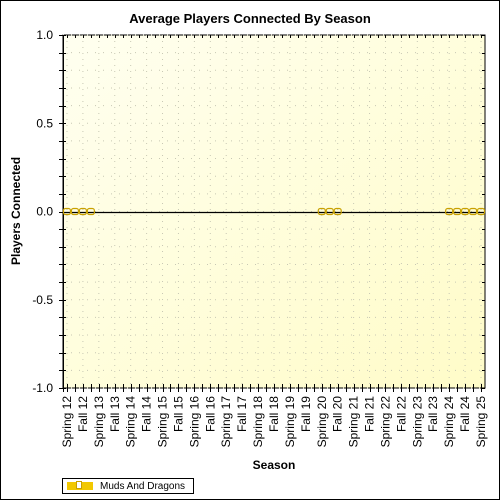 This screenshot has width=500, height=500. What do you see at coordinates (465, 414) in the screenshot?
I see `x-tick-label: Fall 24` at bounding box center [465, 414].